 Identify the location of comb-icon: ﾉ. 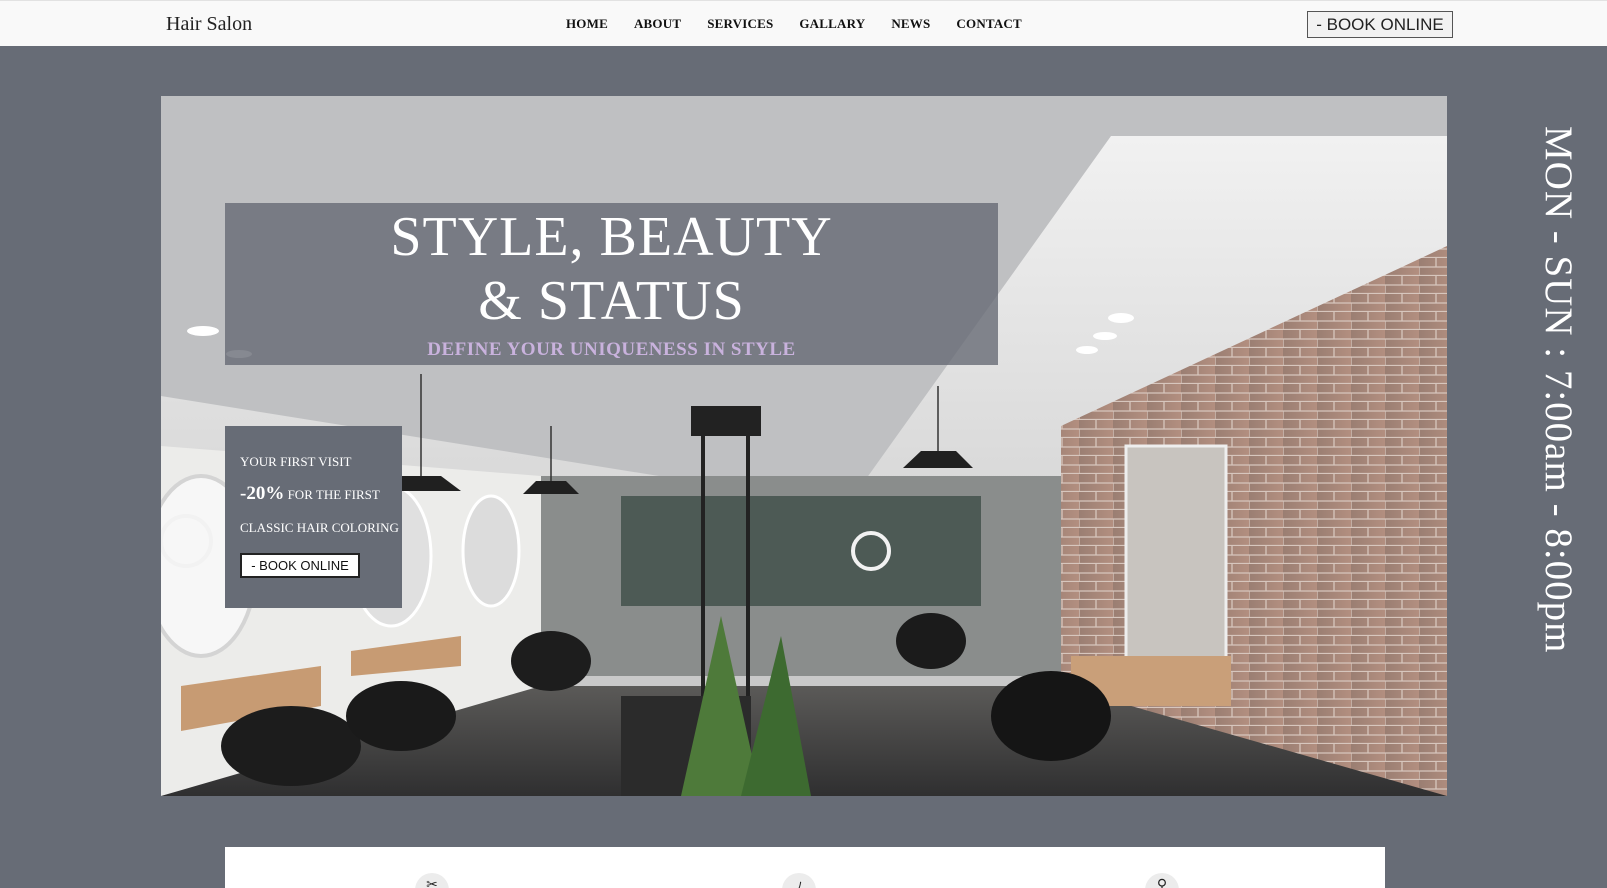
(799, 880).